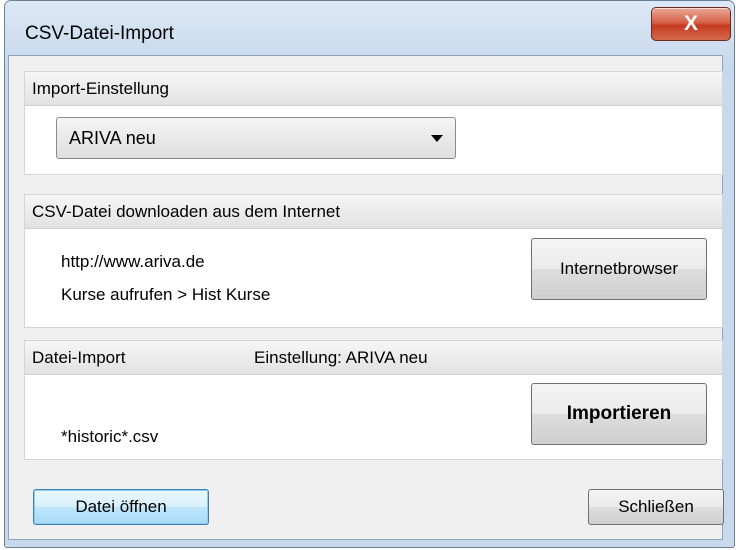 The height and width of the screenshot is (550, 739). Describe the element at coordinates (619, 414) in the screenshot. I see `import-button: Importieren` at that location.